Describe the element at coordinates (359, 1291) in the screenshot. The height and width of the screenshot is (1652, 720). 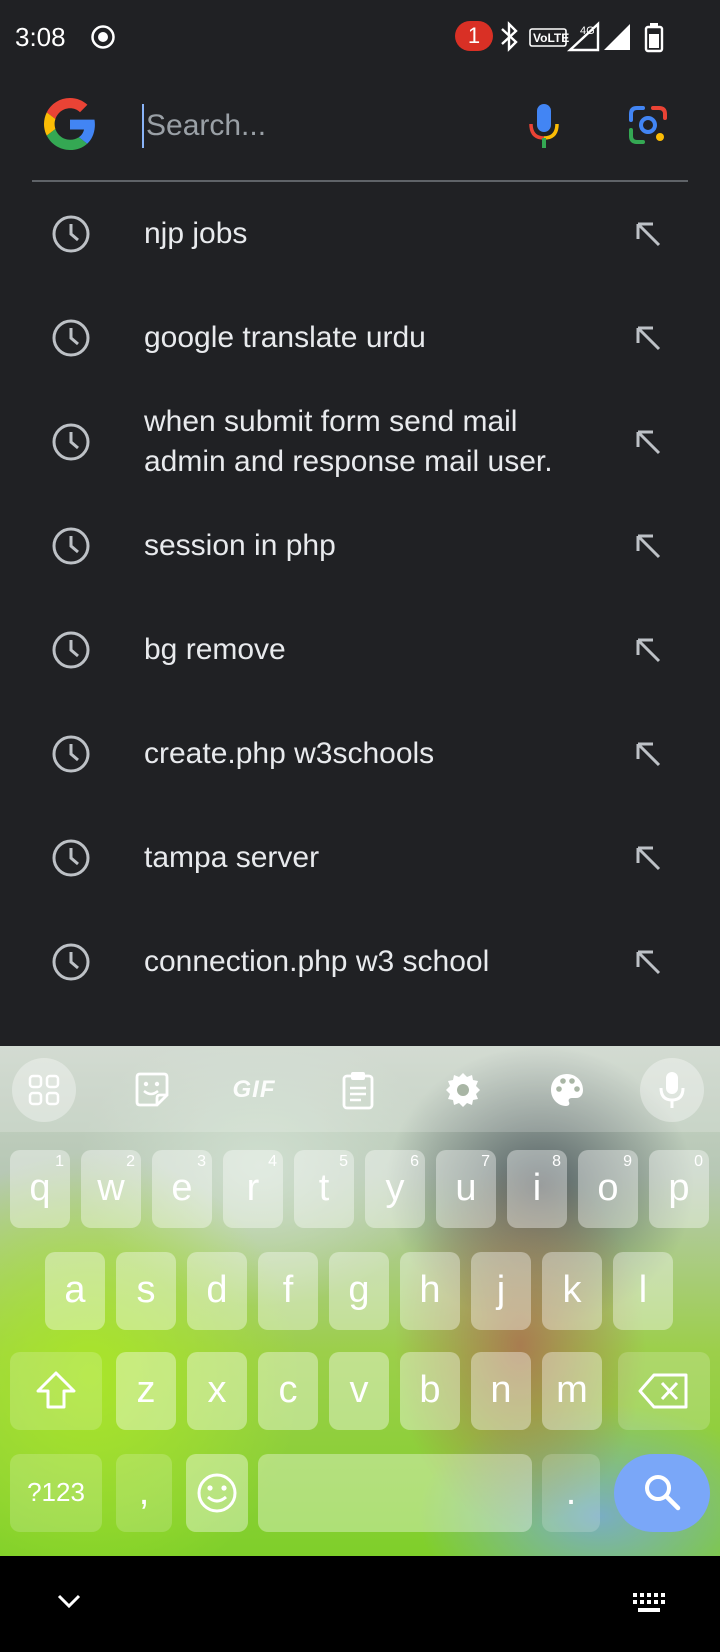
I see `key-g: g` at that location.